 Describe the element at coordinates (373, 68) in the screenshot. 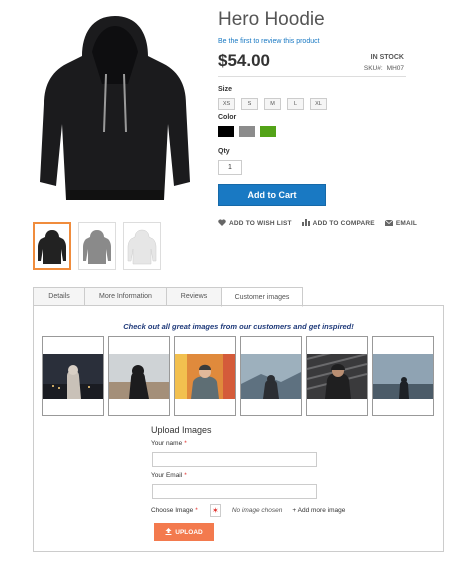

I see `sku-label: SKU#:` at that location.